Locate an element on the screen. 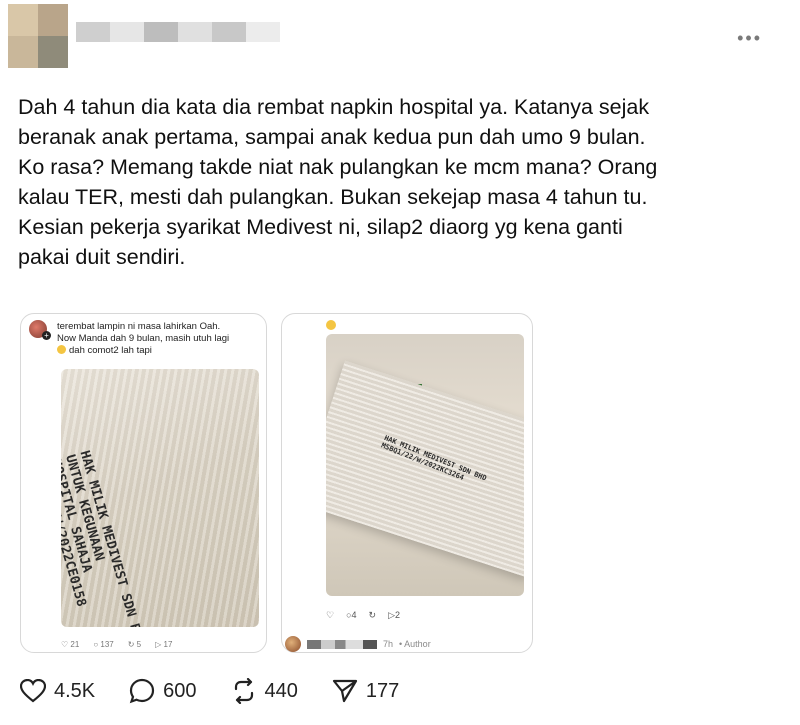 The width and height of the screenshot is (800, 725). embed-caption-line: dah comot2 lah tapi is located at coordinates (110, 350).